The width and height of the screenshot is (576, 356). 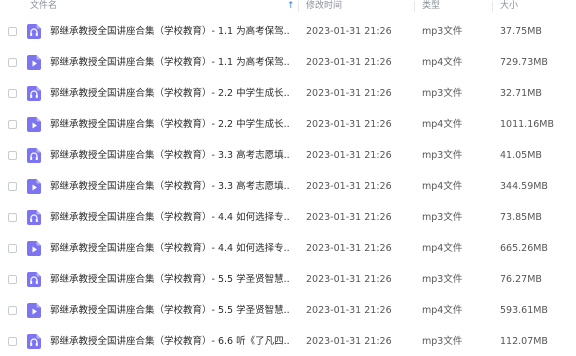 I want to click on file-size: 112.07MB, so click(x=524, y=341).